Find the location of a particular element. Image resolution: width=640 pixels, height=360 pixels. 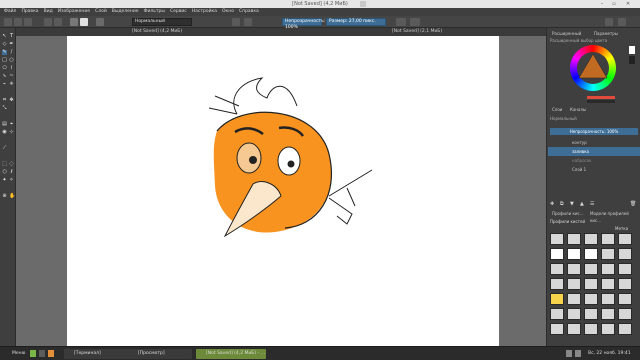

tab-advanced-color: Расширенный is located at coordinates (566, 33).